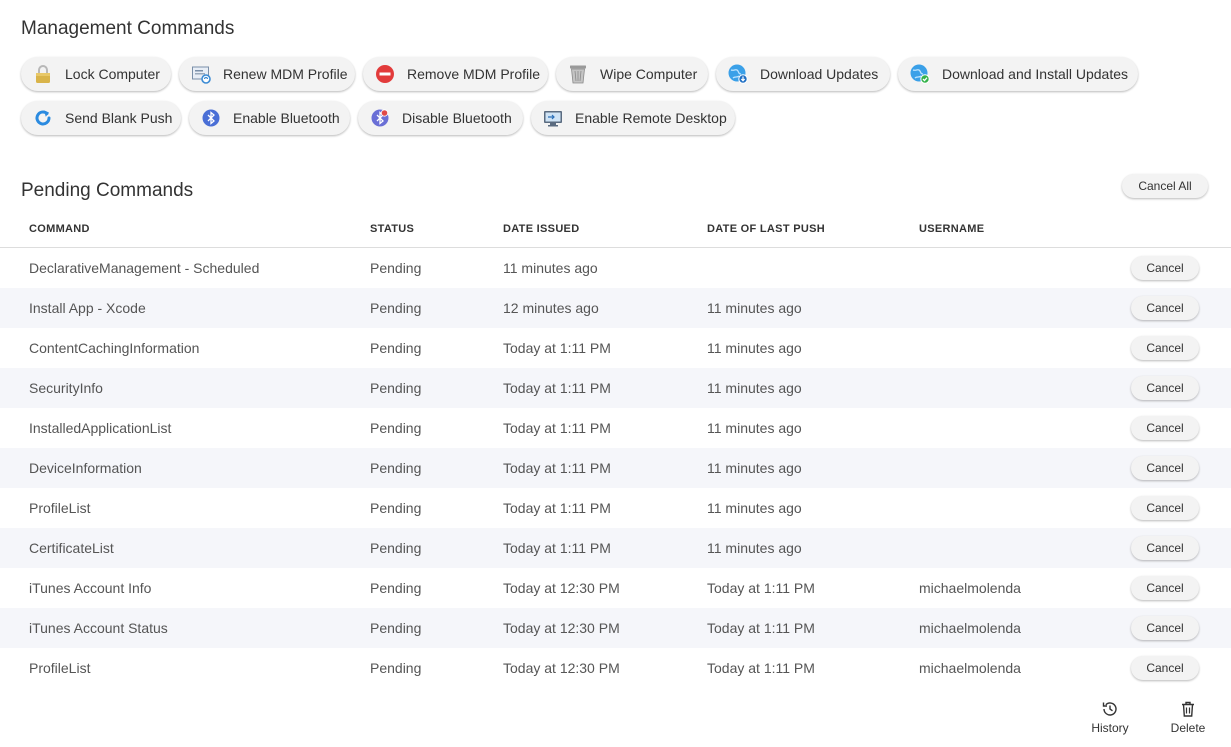 The image size is (1231, 747). What do you see at coordinates (392, 229) in the screenshot?
I see `column-header-status: STATUS` at bounding box center [392, 229].